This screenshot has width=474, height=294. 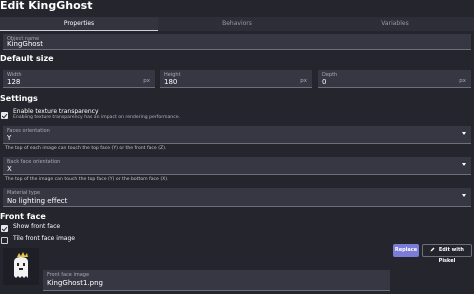 I want to click on replace-button: Replace, so click(x=406, y=250).